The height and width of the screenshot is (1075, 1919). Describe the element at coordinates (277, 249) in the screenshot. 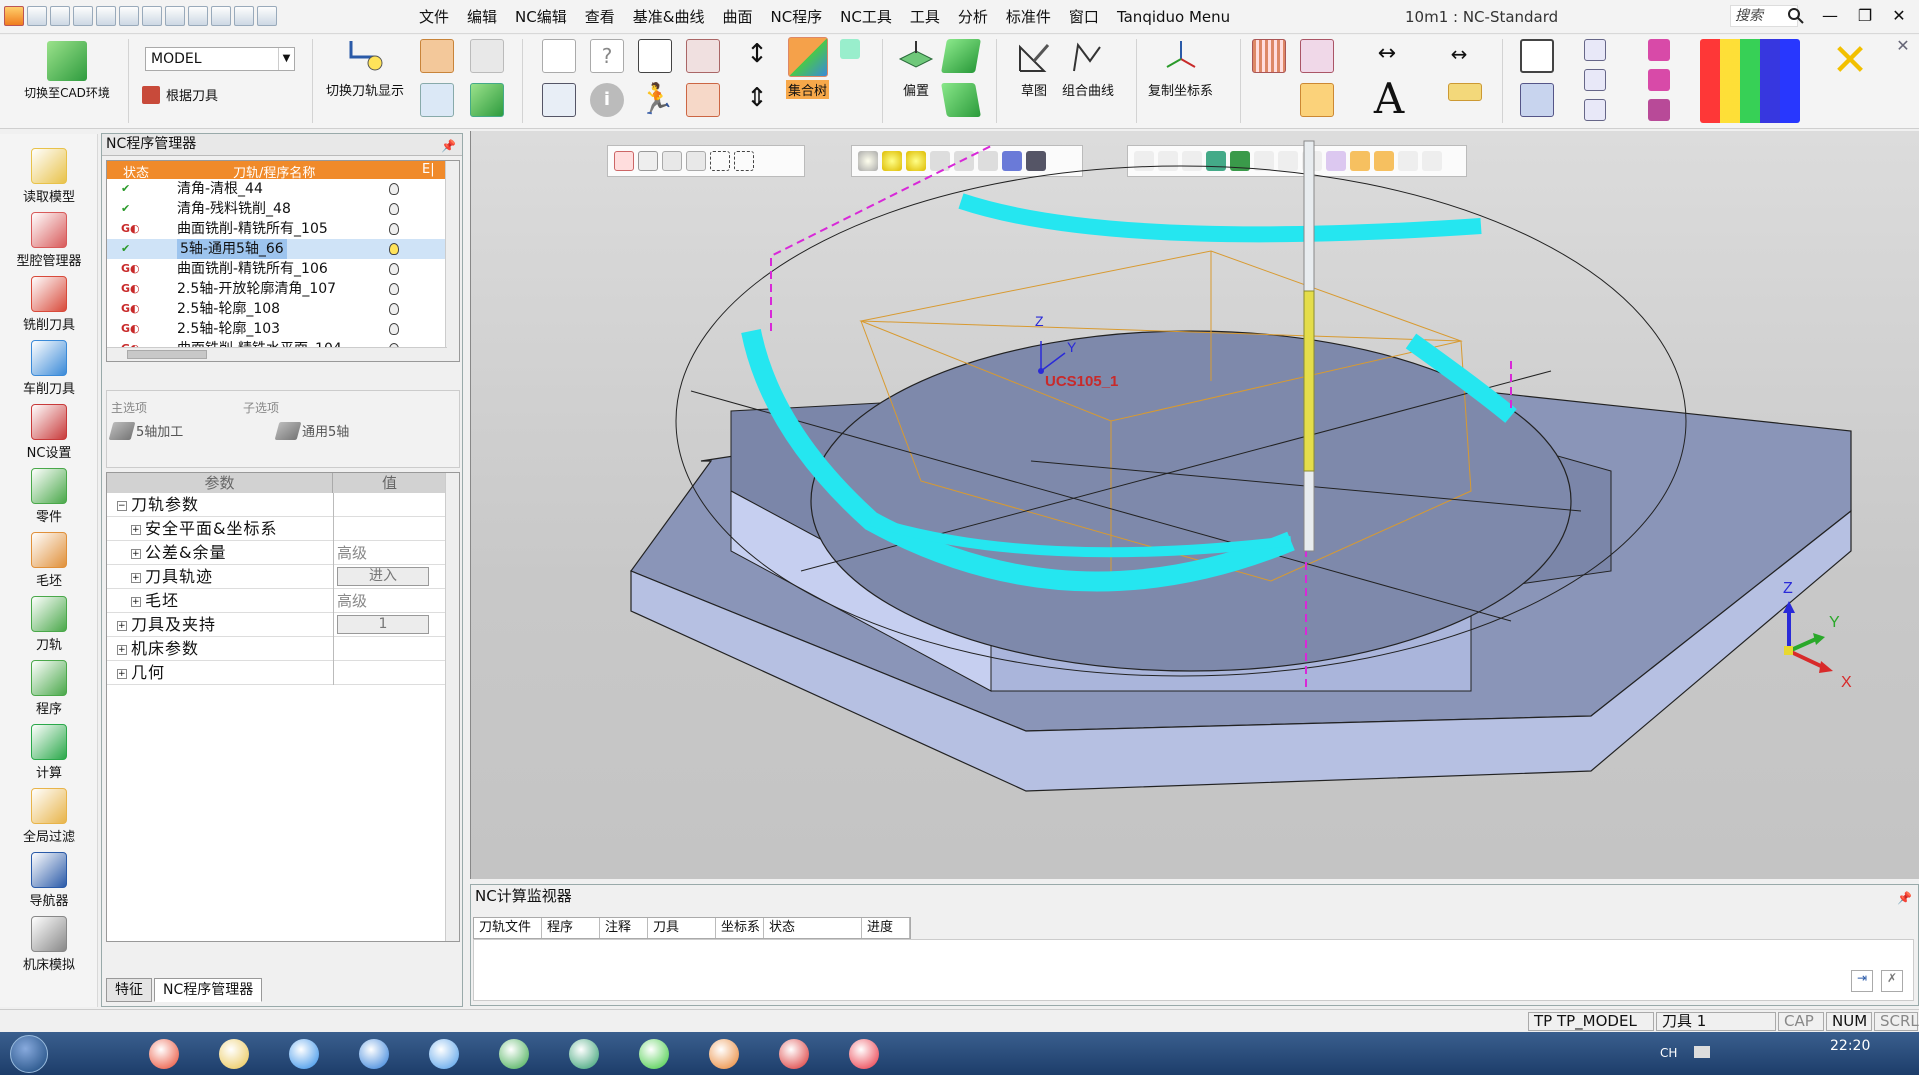

I see `program-row: ✔ 5轴-通用5轴_66` at that location.